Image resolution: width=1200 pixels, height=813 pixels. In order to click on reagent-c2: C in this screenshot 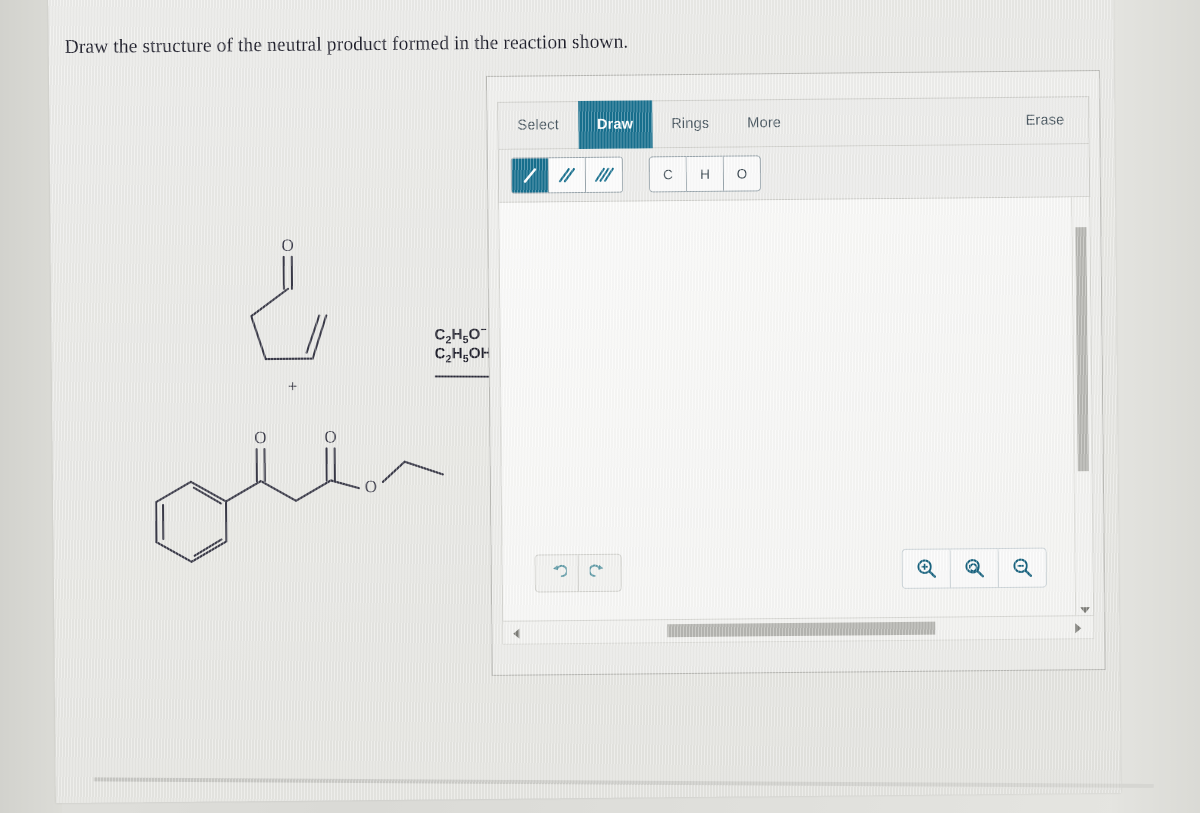, I will do `click(440, 354)`.